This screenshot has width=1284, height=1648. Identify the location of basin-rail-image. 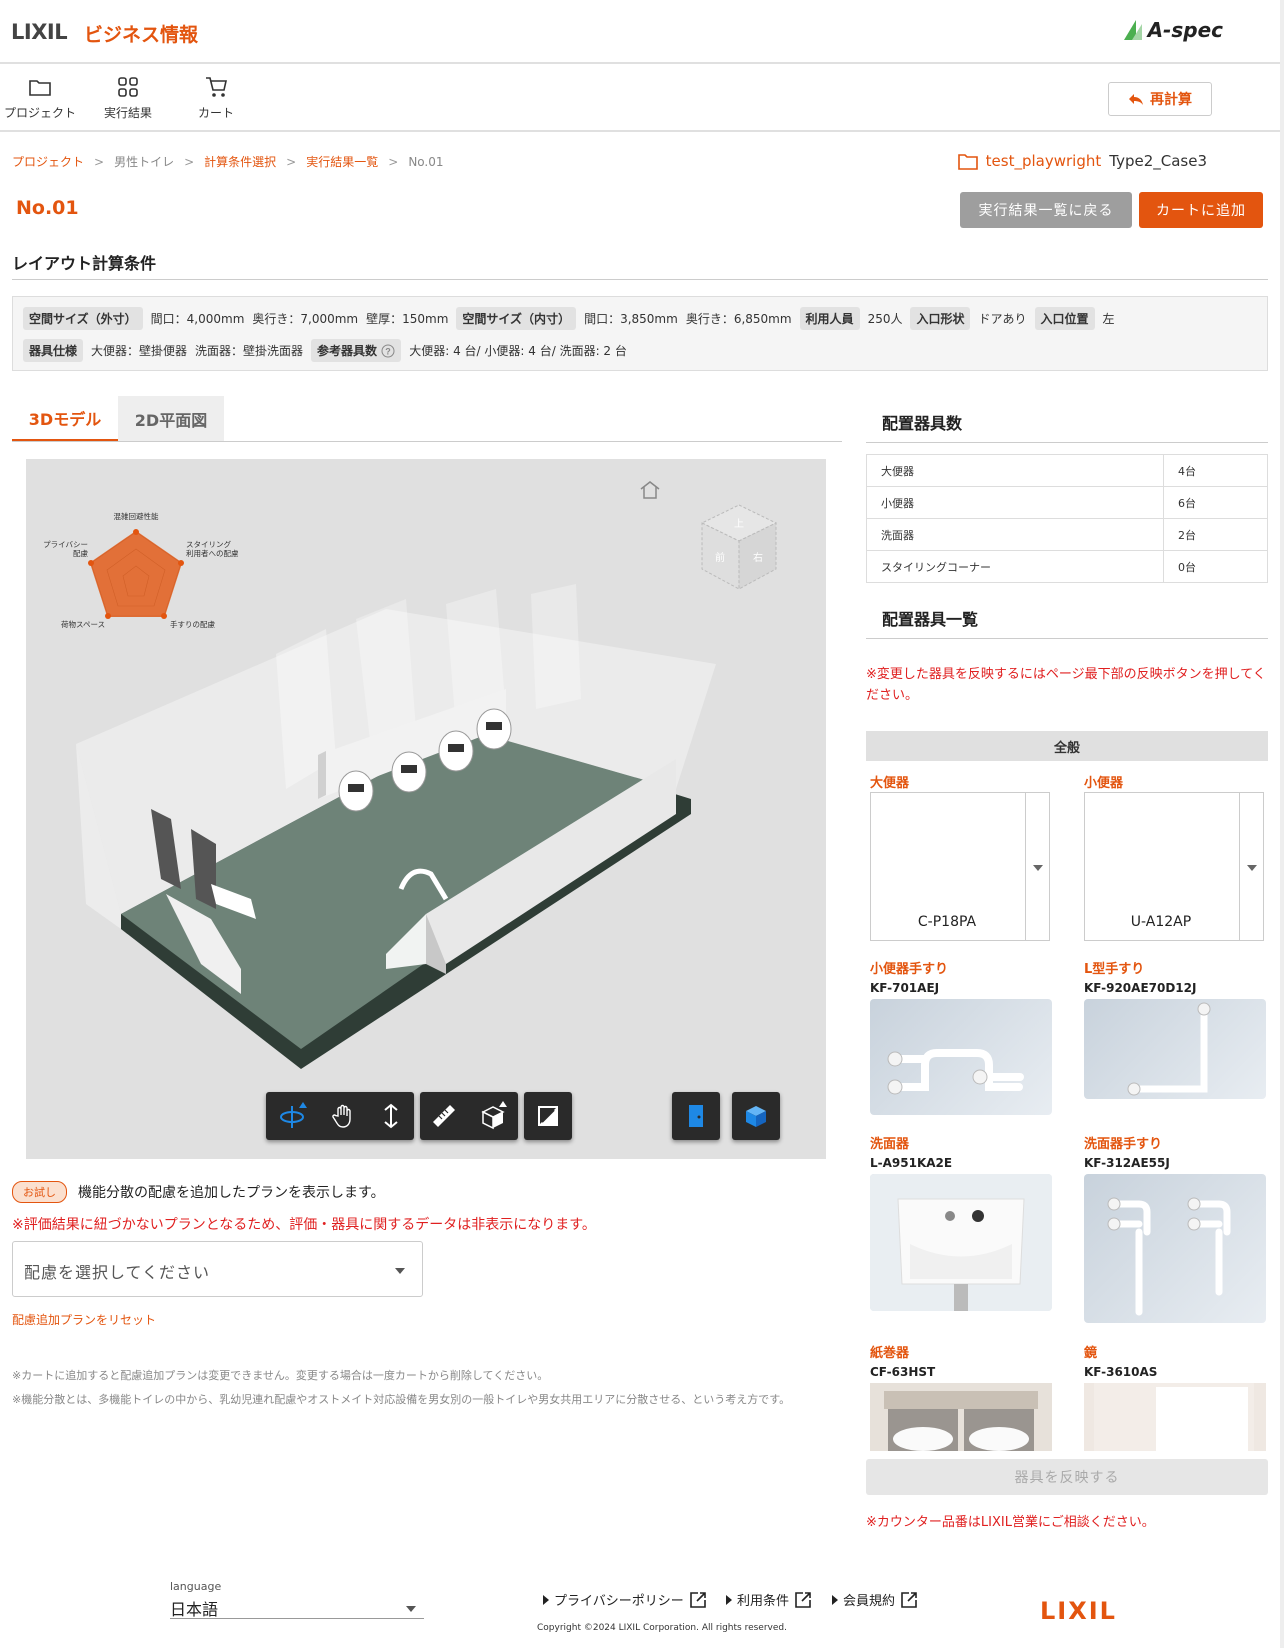
(1175, 1248).